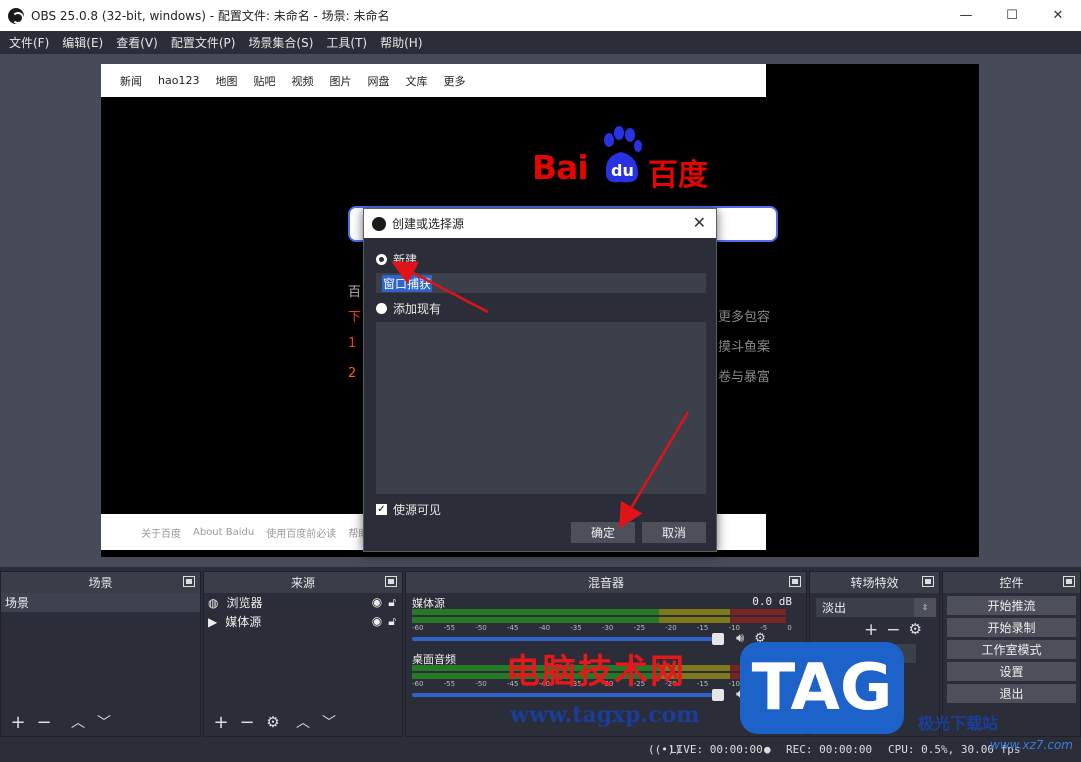  Describe the element at coordinates (540, 223) in the screenshot. I see `dialog-title-bar: 创建或选择源 ✕` at that location.